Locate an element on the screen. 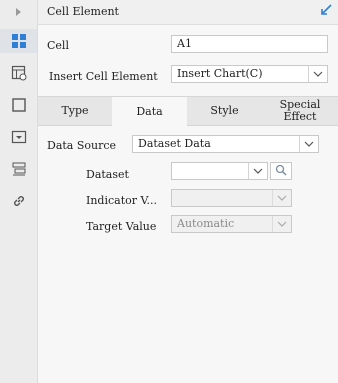  tab-data: Data is located at coordinates (149, 111).